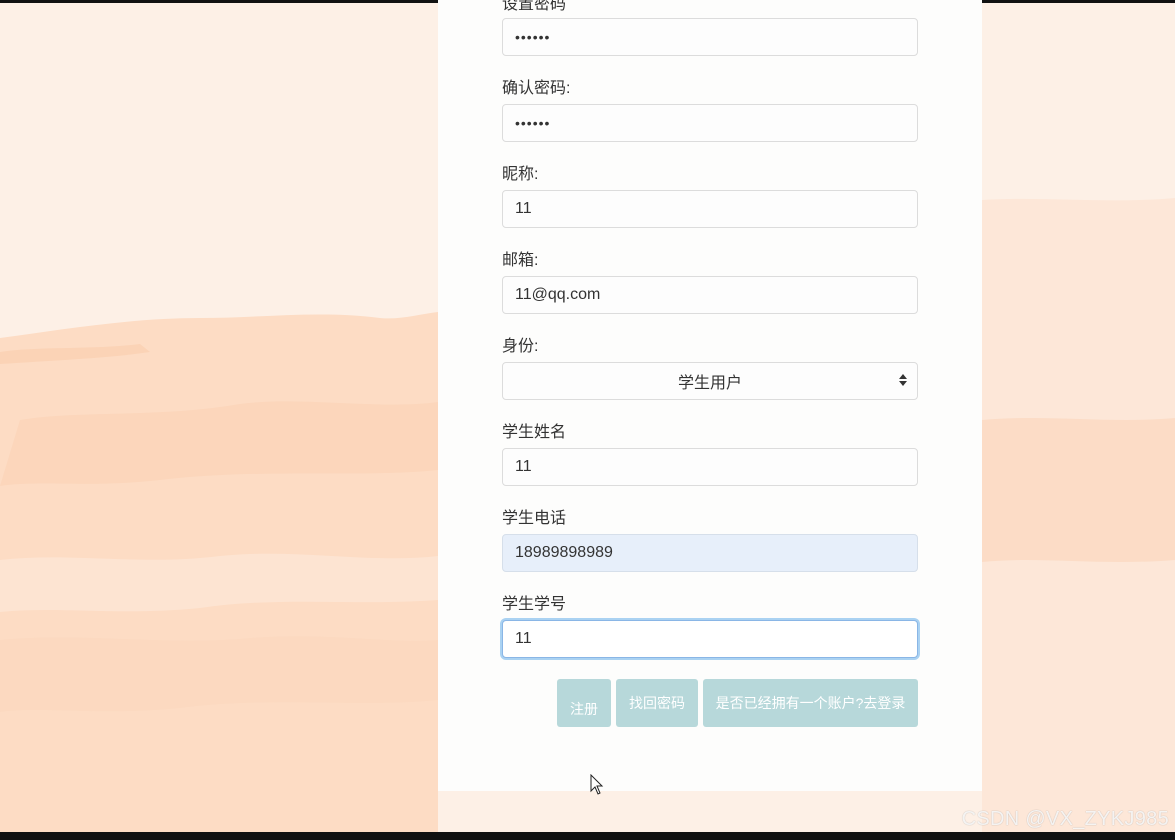 Image resolution: width=1175 pixels, height=840 pixels. I want to click on select-caret-icon, so click(903, 380).